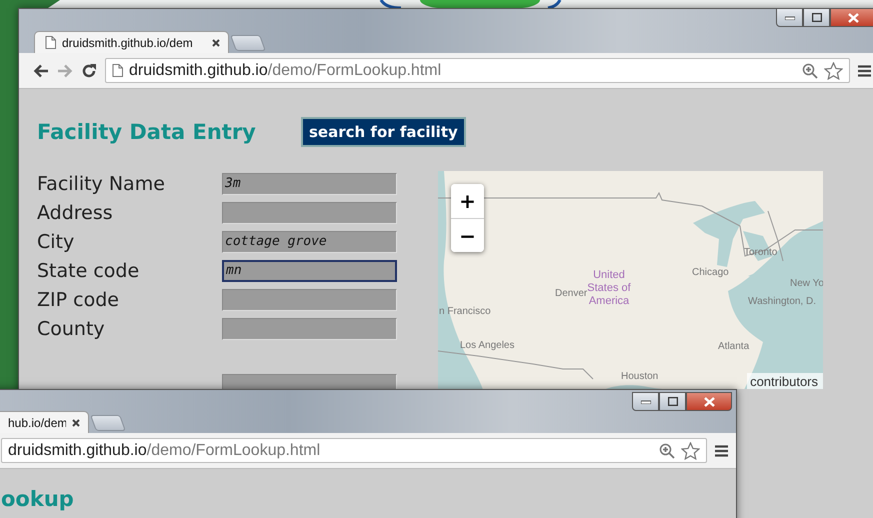 Image resolution: width=873 pixels, height=518 pixels. Describe the element at coordinates (309, 241) in the screenshot. I see `input-field: cottage grove` at that location.